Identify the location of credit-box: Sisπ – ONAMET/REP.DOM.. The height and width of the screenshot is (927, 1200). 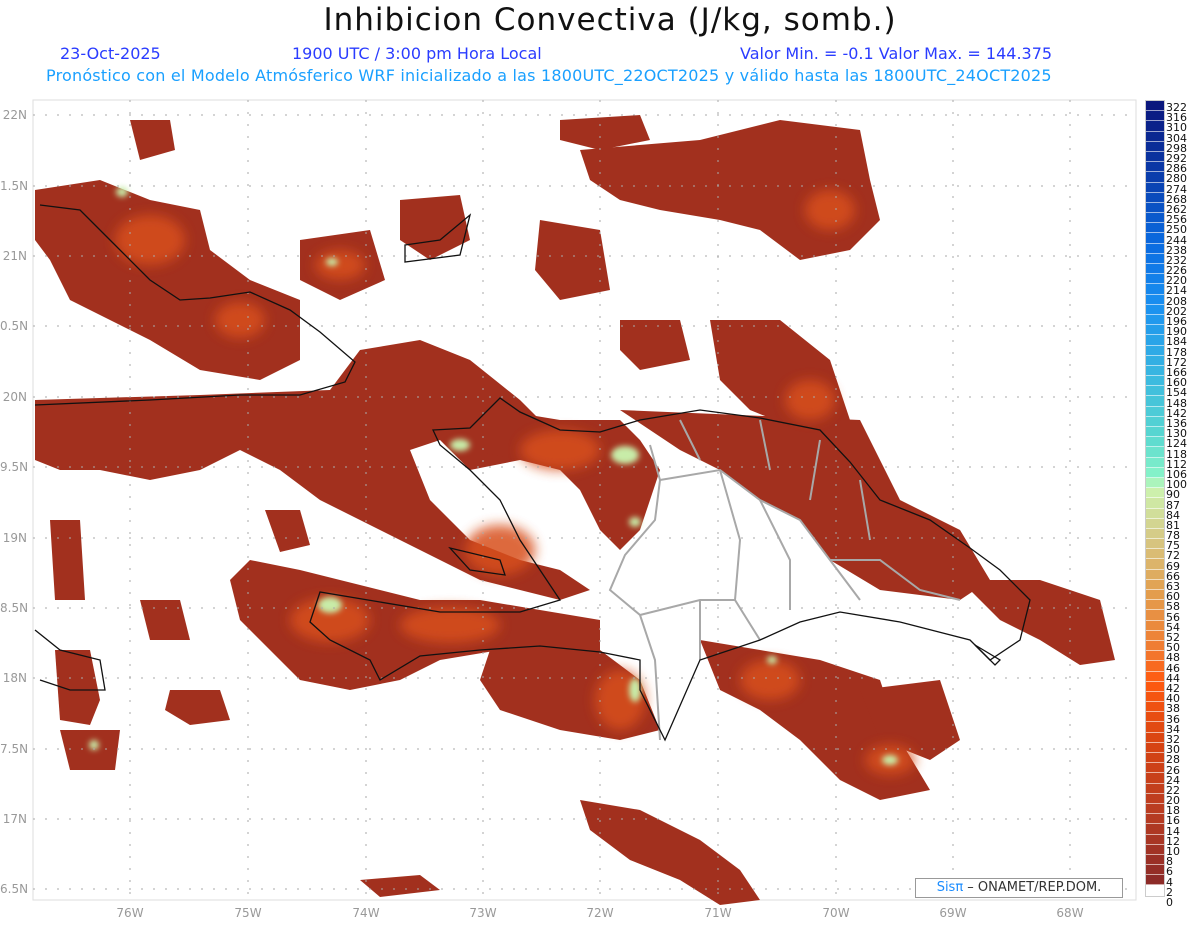
(1019, 888).